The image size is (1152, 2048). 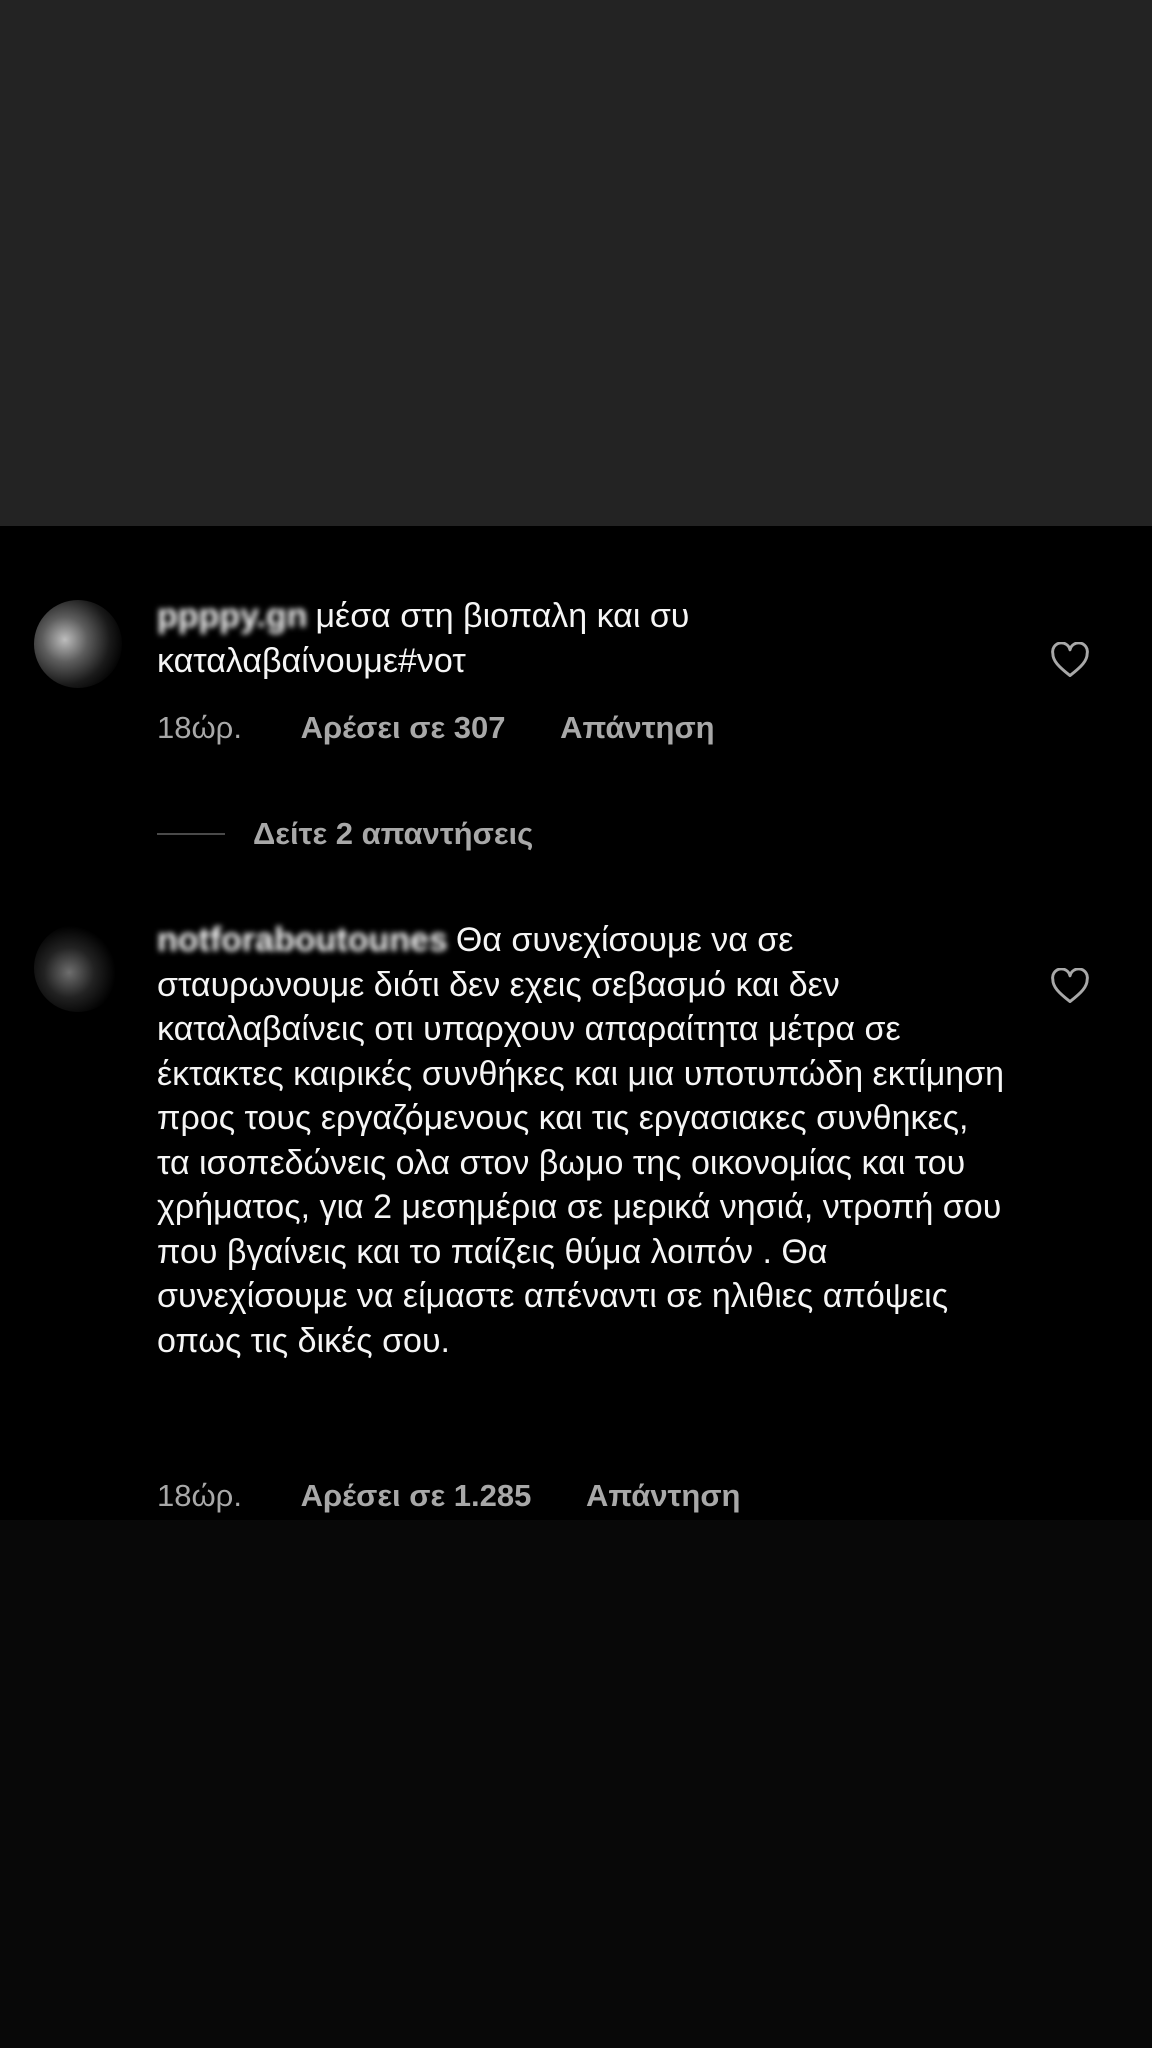 I want to click on comment-meta: 18ώρ. Αρέσει σε 1.285 Απάντηση, so click(x=471, y=1496).